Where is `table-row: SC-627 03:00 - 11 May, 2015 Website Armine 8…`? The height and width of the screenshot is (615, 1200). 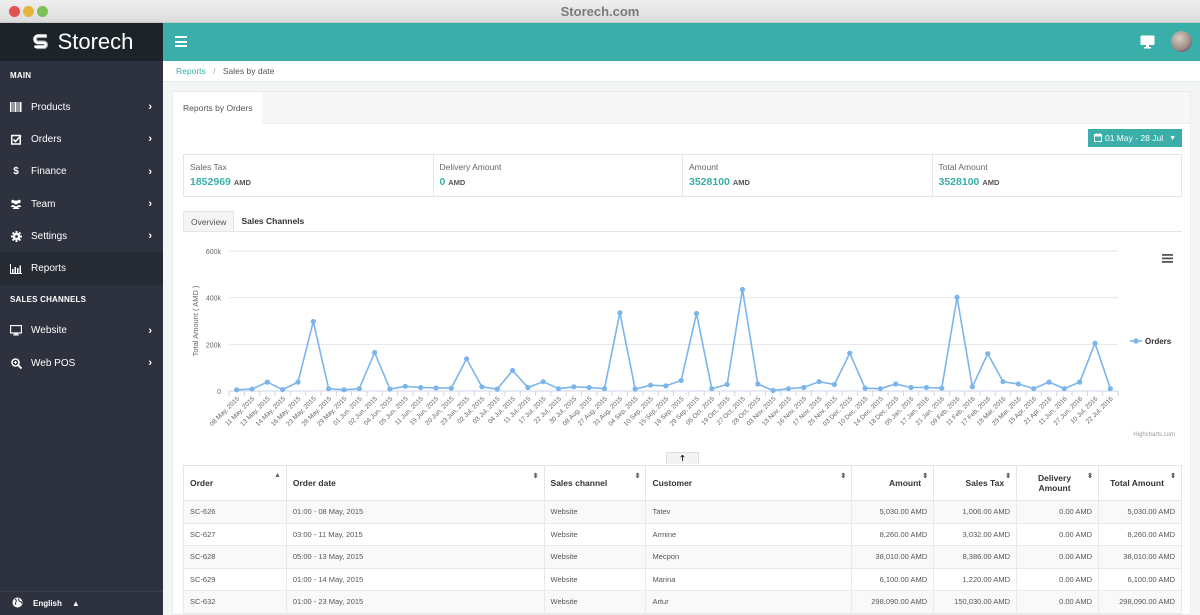
table-row: SC-627 03:00 - 11 May, 2015 Website Armine 8… is located at coordinates (682, 534).